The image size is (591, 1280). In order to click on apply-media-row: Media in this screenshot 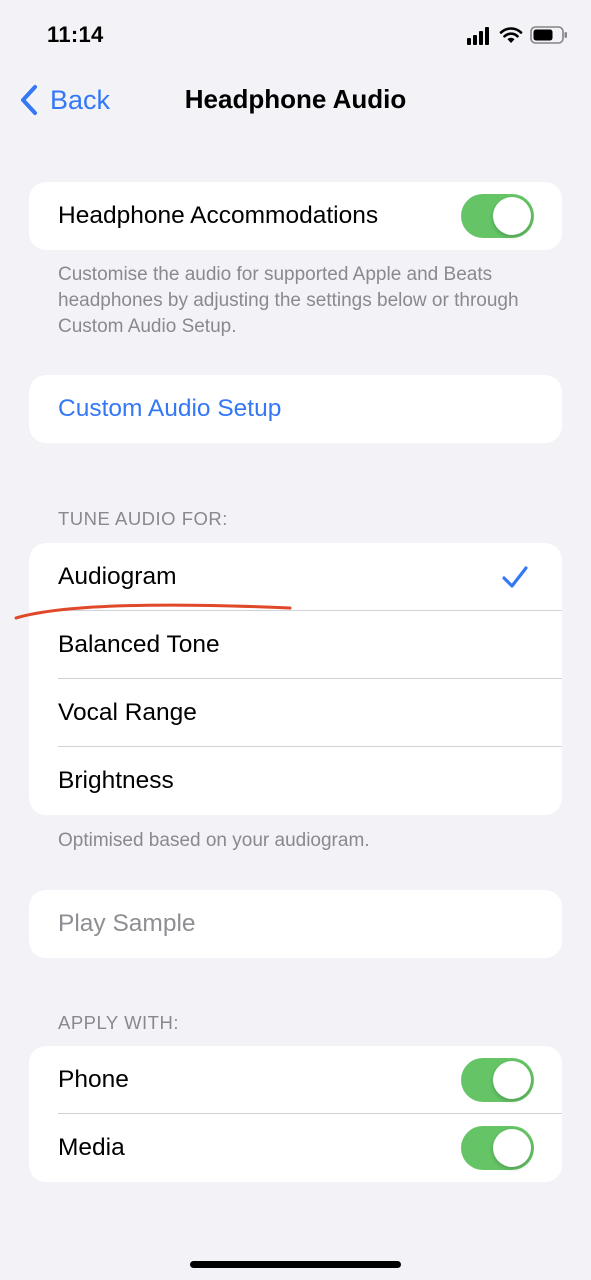, I will do `click(295, 1148)`.